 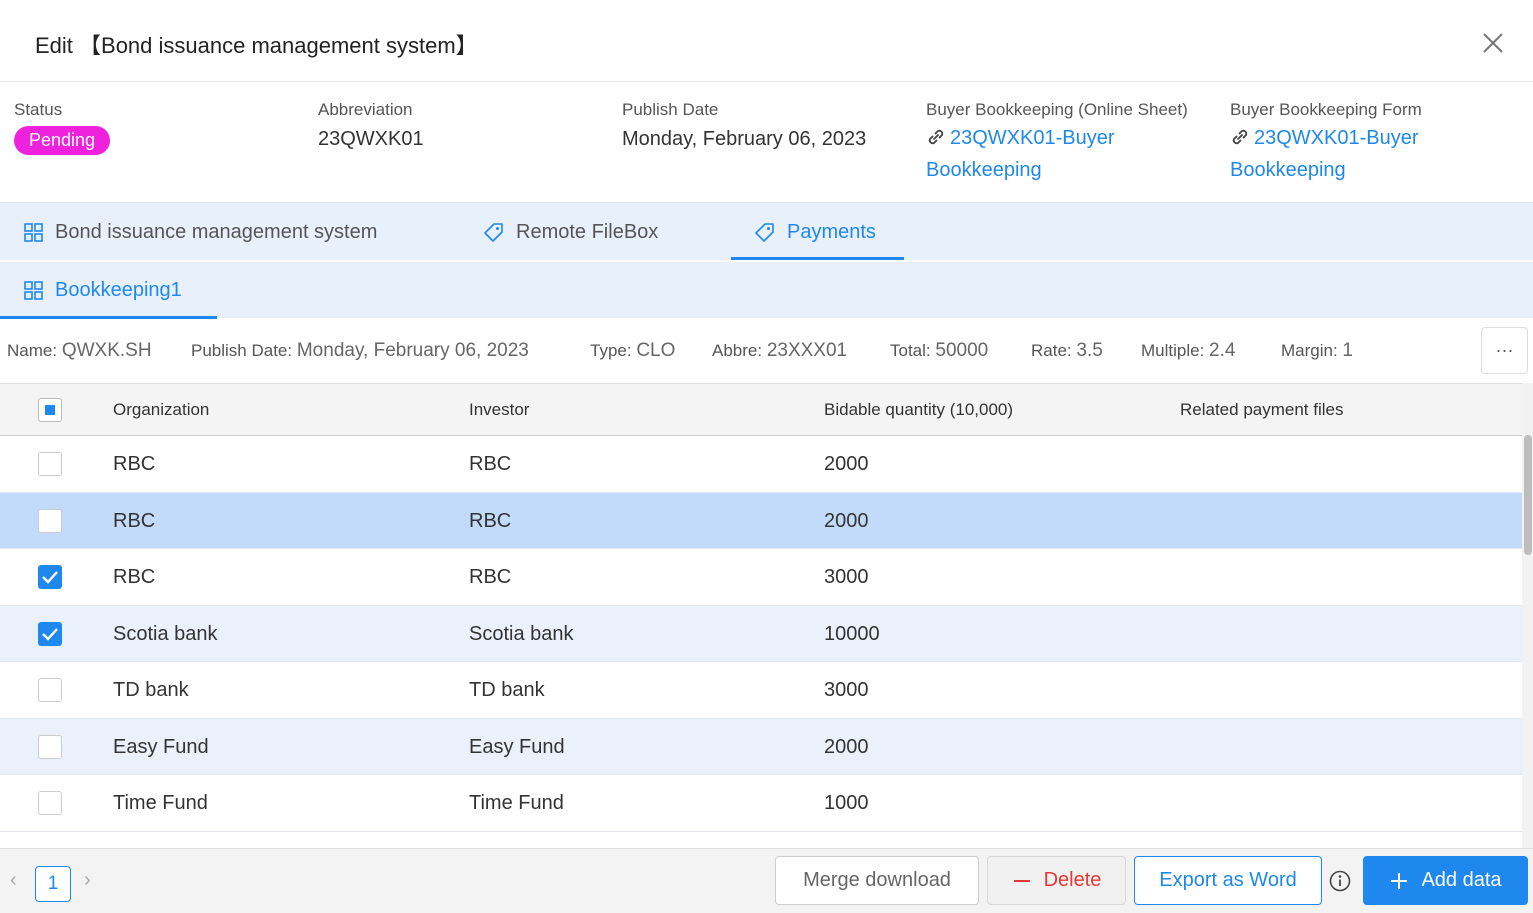 I want to click on meta-multiple-value: 2.4, so click(x=1222, y=350).